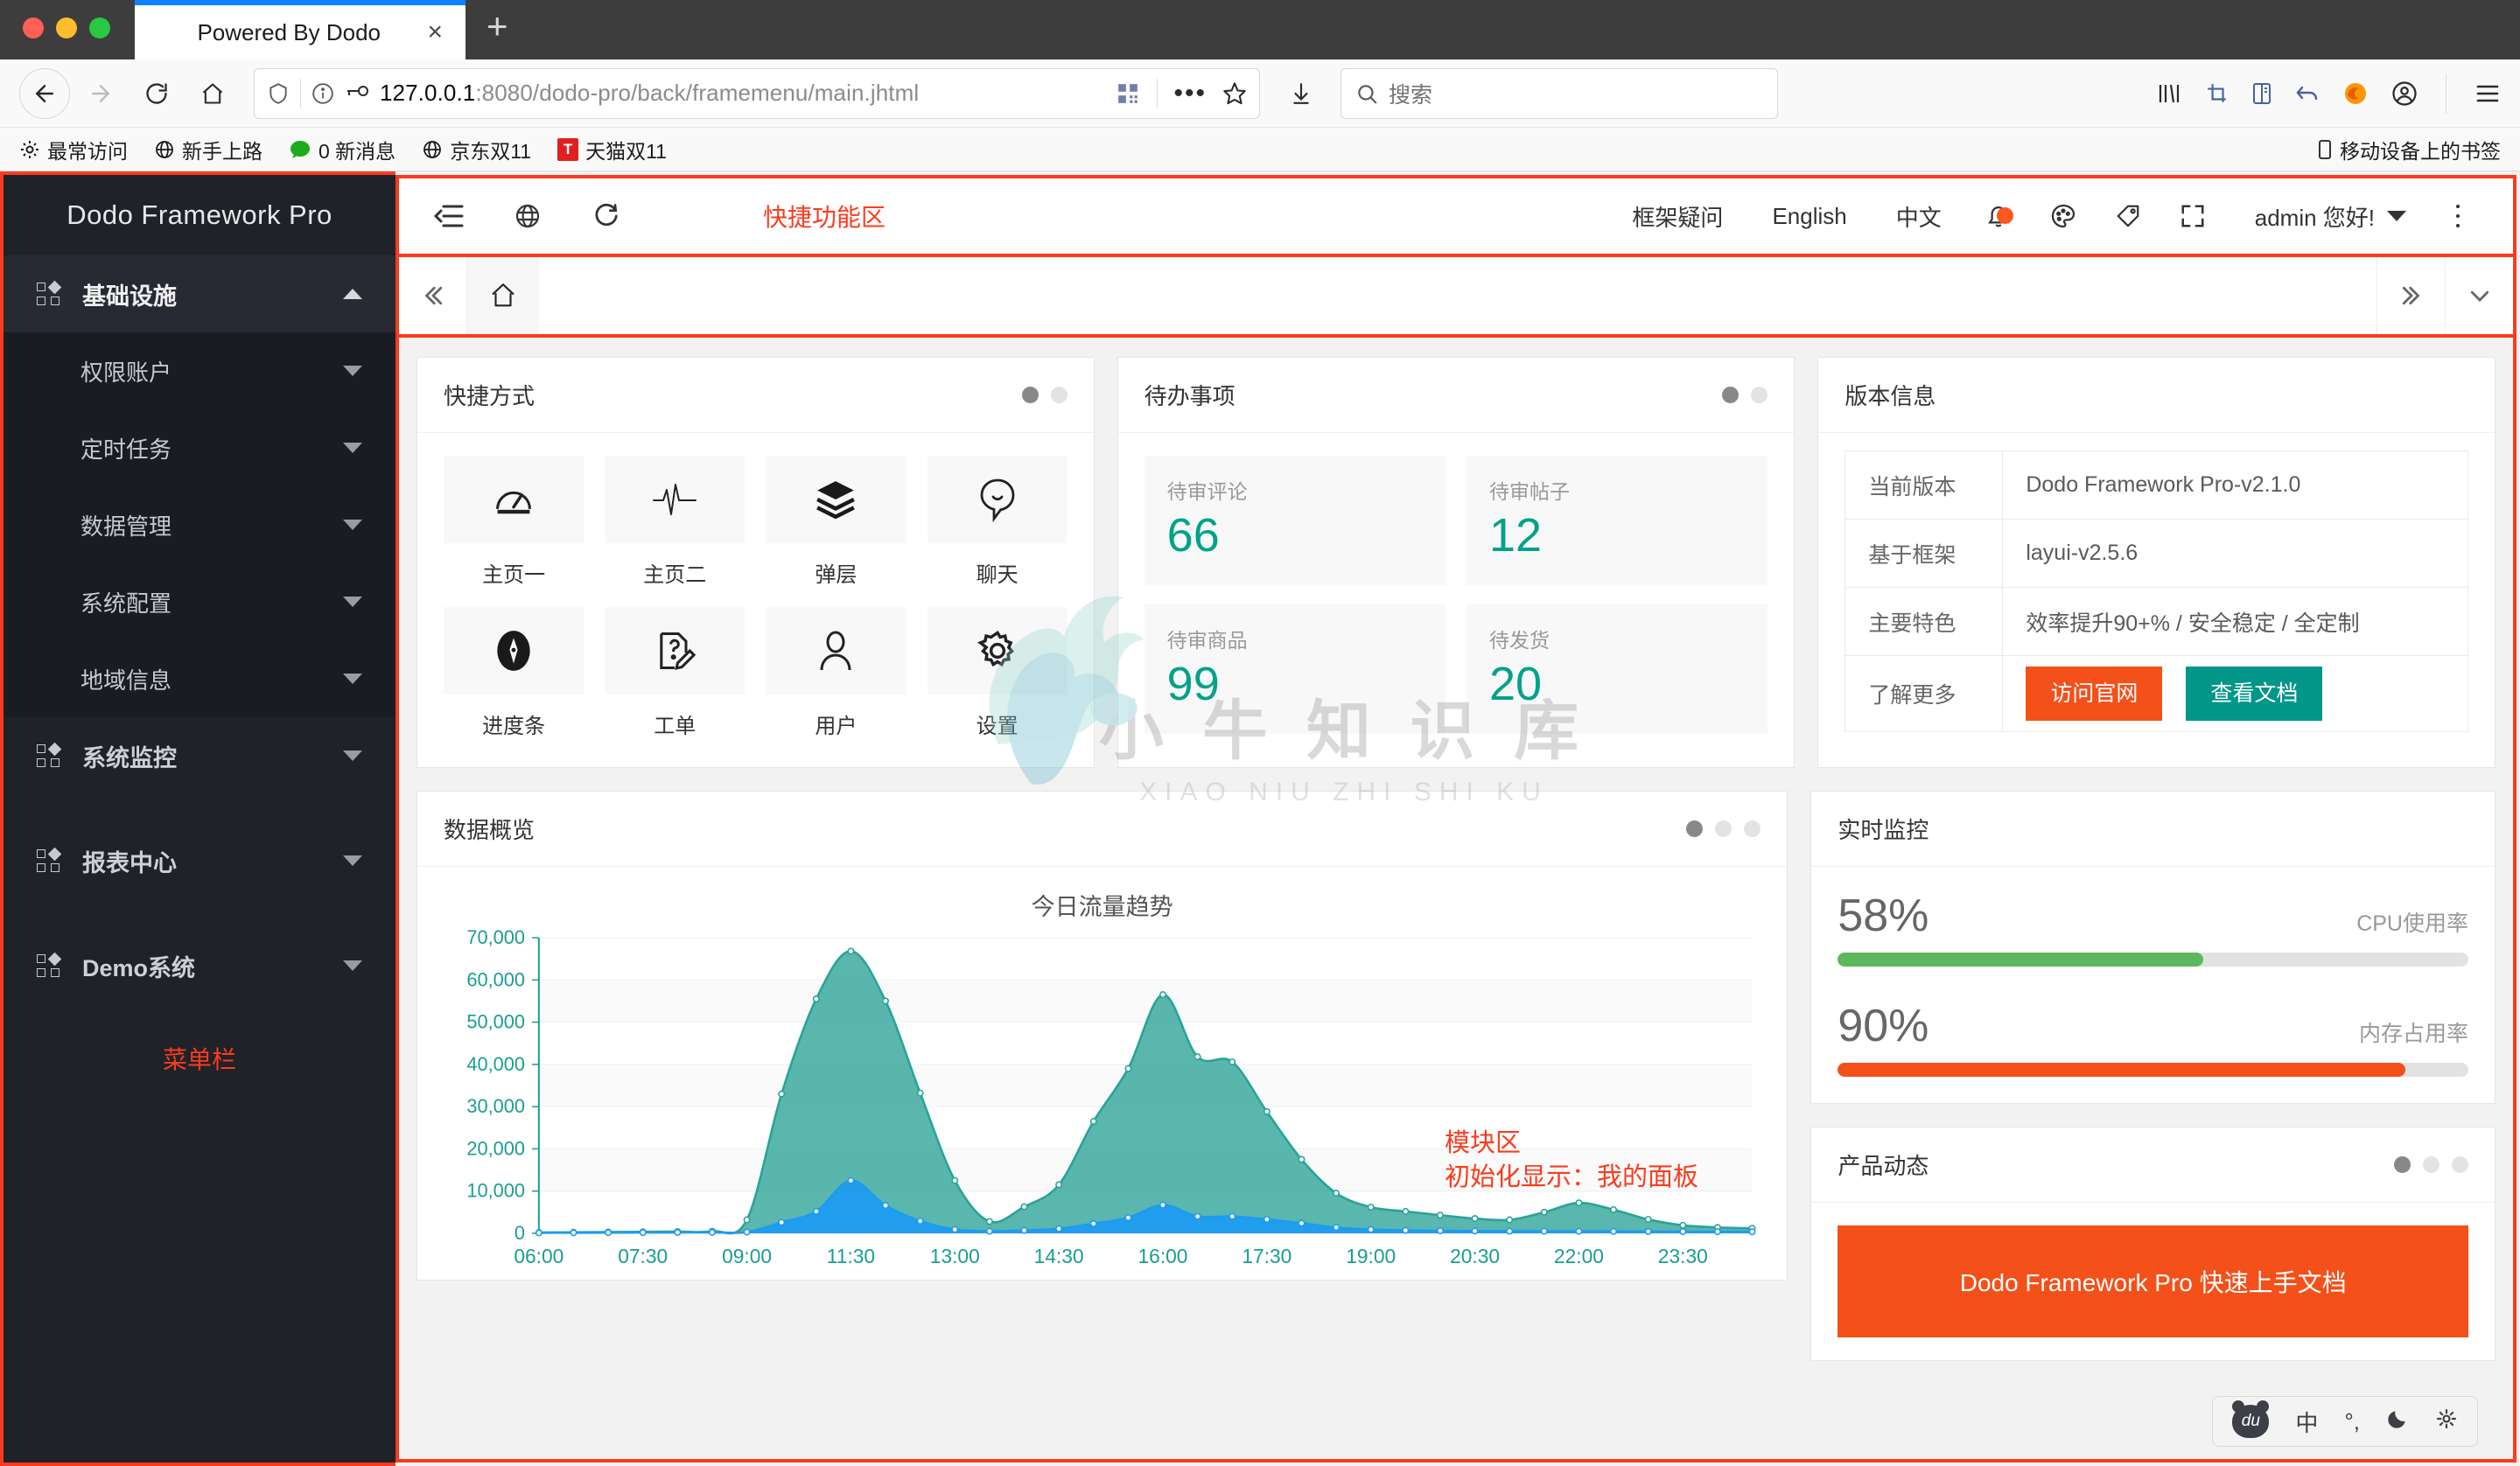 The width and height of the screenshot is (2520, 1466). What do you see at coordinates (2153, 1281) in the screenshot?
I see `promo-banner: Dodo Framework Pro 快速上手文档` at bounding box center [2153, 1281].